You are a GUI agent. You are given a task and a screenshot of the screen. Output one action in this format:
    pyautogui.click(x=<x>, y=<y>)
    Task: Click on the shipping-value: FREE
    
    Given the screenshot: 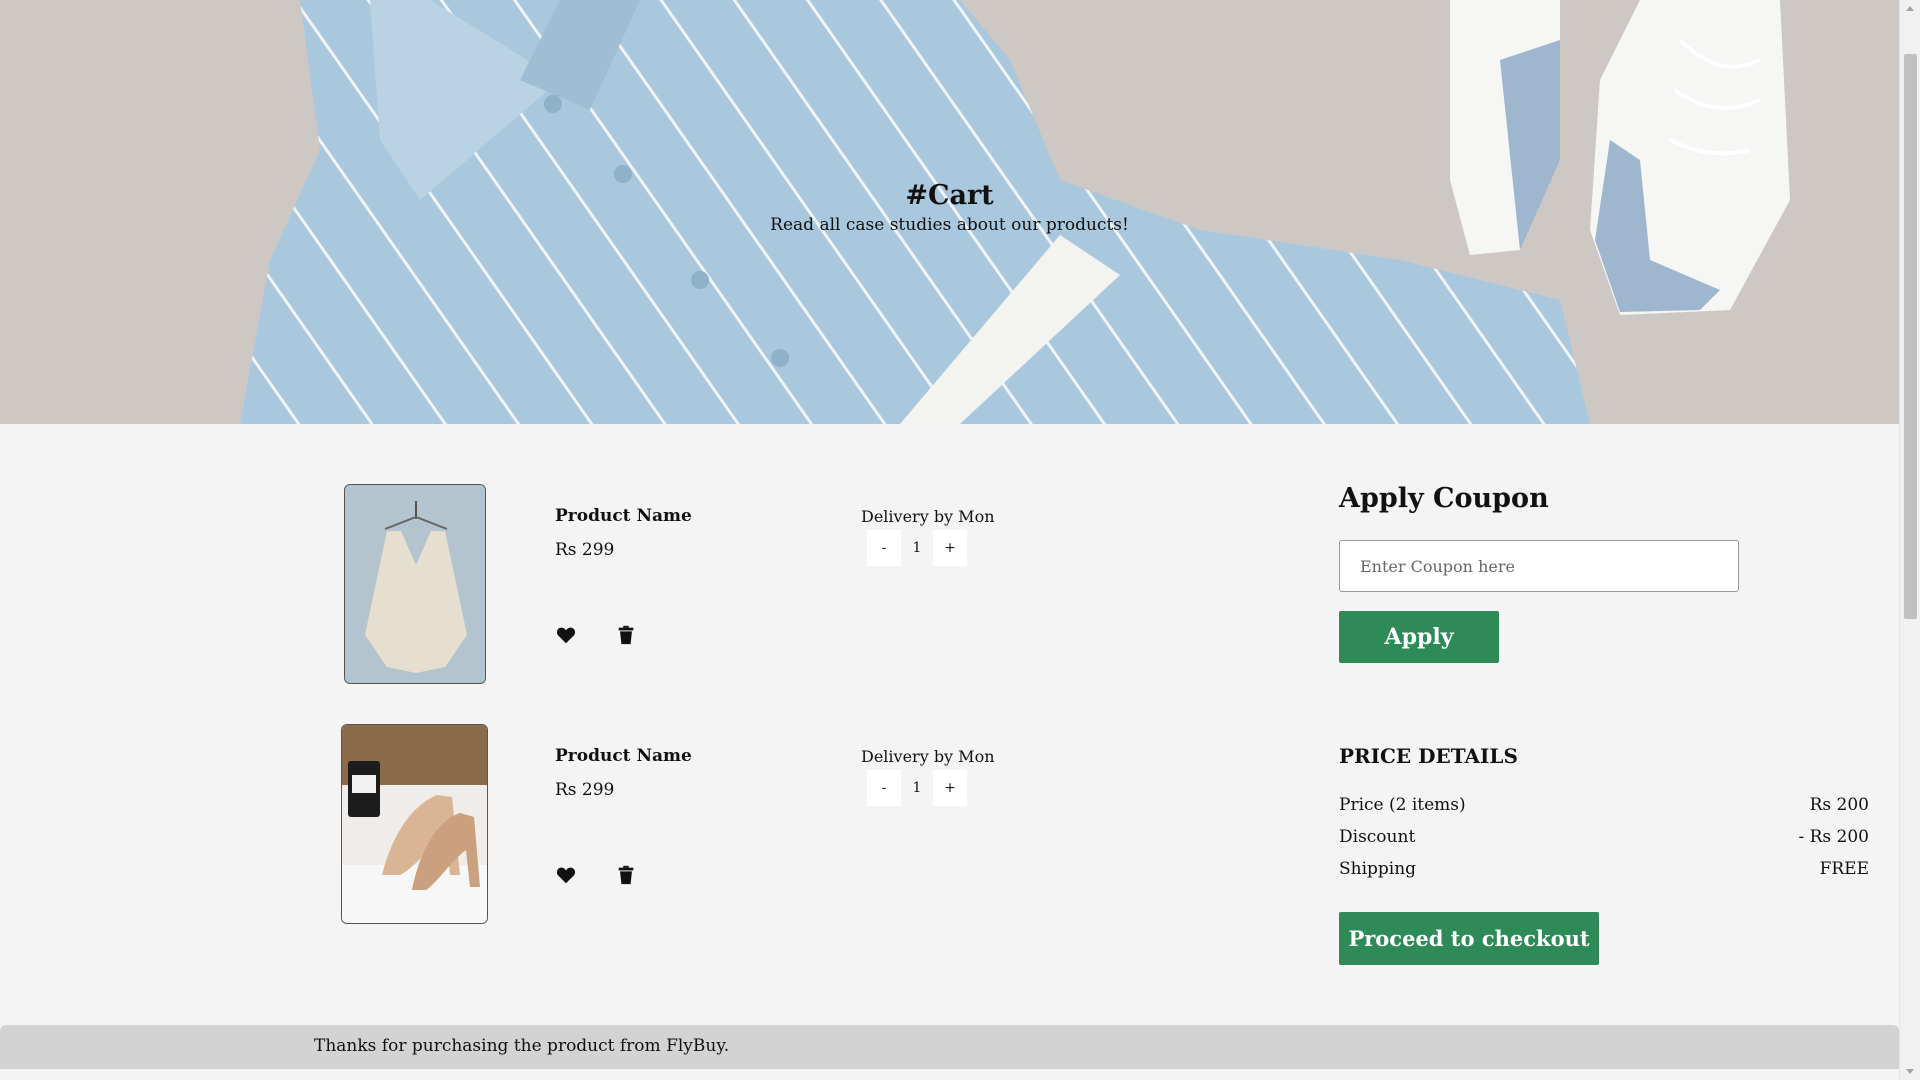 What is the action you would take?
    pyautogui.click(x=1844, y=869)
    